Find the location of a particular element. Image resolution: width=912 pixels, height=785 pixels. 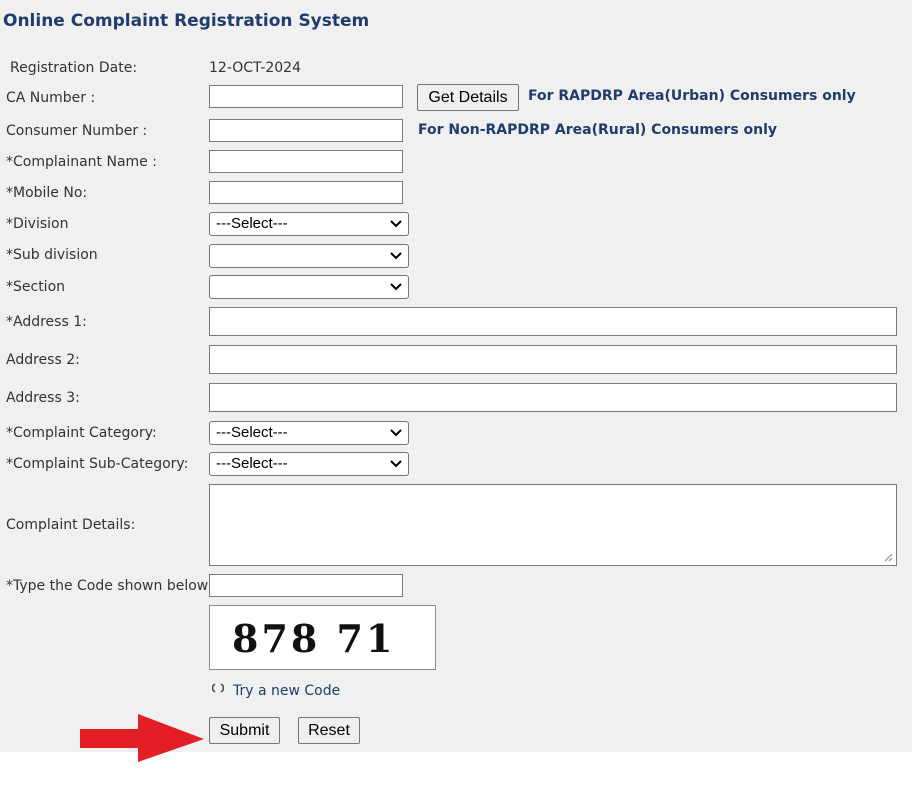

complaint-details-textarea is located at coordinates (553, 525).